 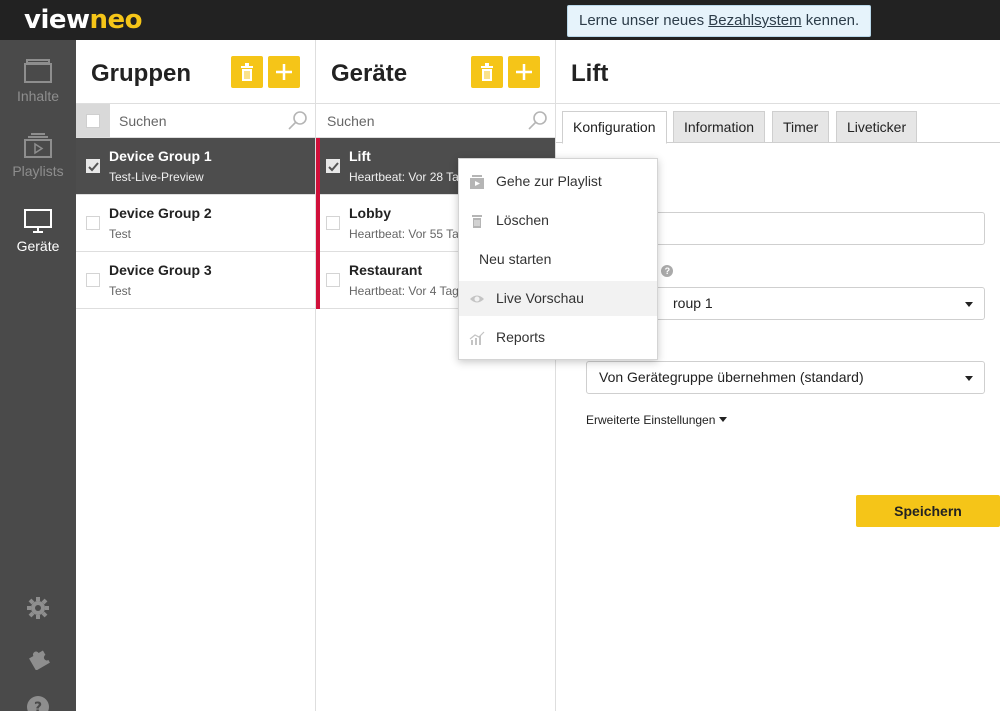 I want to click on puzzle-icon, so click(x=39, y=660).